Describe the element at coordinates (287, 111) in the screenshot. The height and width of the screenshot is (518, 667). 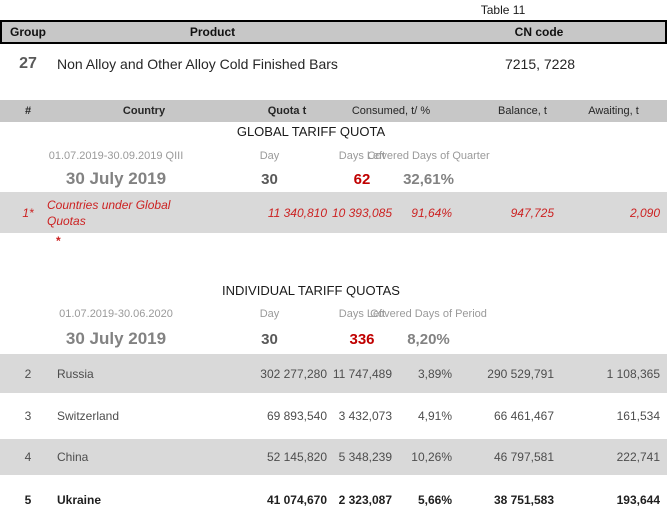
I see `col-header-quota: Quota t` at that location.